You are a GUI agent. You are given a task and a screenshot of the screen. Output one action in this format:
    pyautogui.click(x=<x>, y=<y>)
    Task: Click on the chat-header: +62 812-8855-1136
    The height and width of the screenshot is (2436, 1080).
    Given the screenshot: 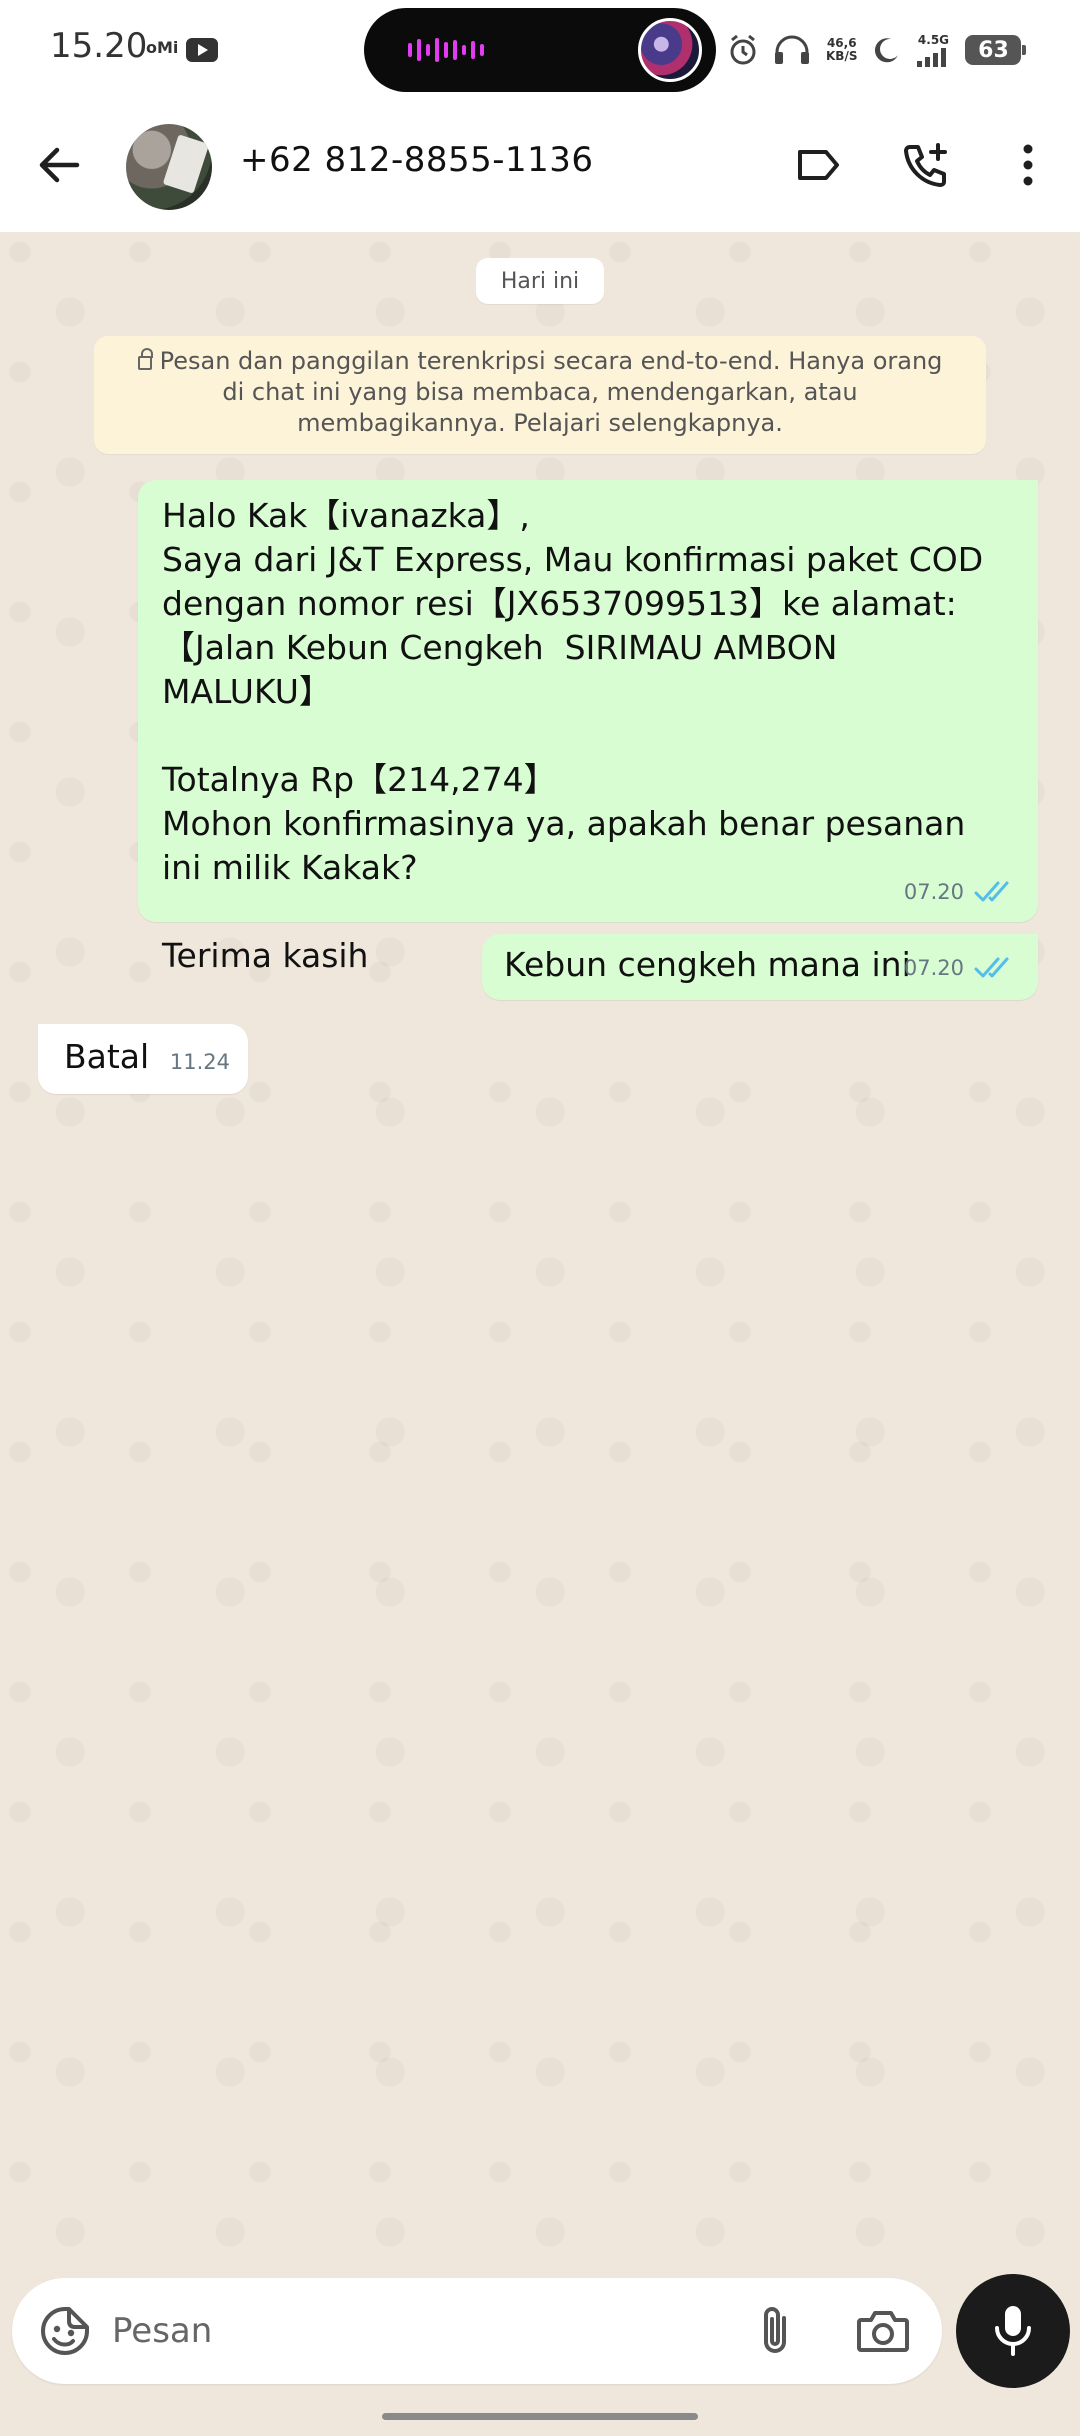 What is the action you would take?
    pyautogui.click(x=540, y=166)
    